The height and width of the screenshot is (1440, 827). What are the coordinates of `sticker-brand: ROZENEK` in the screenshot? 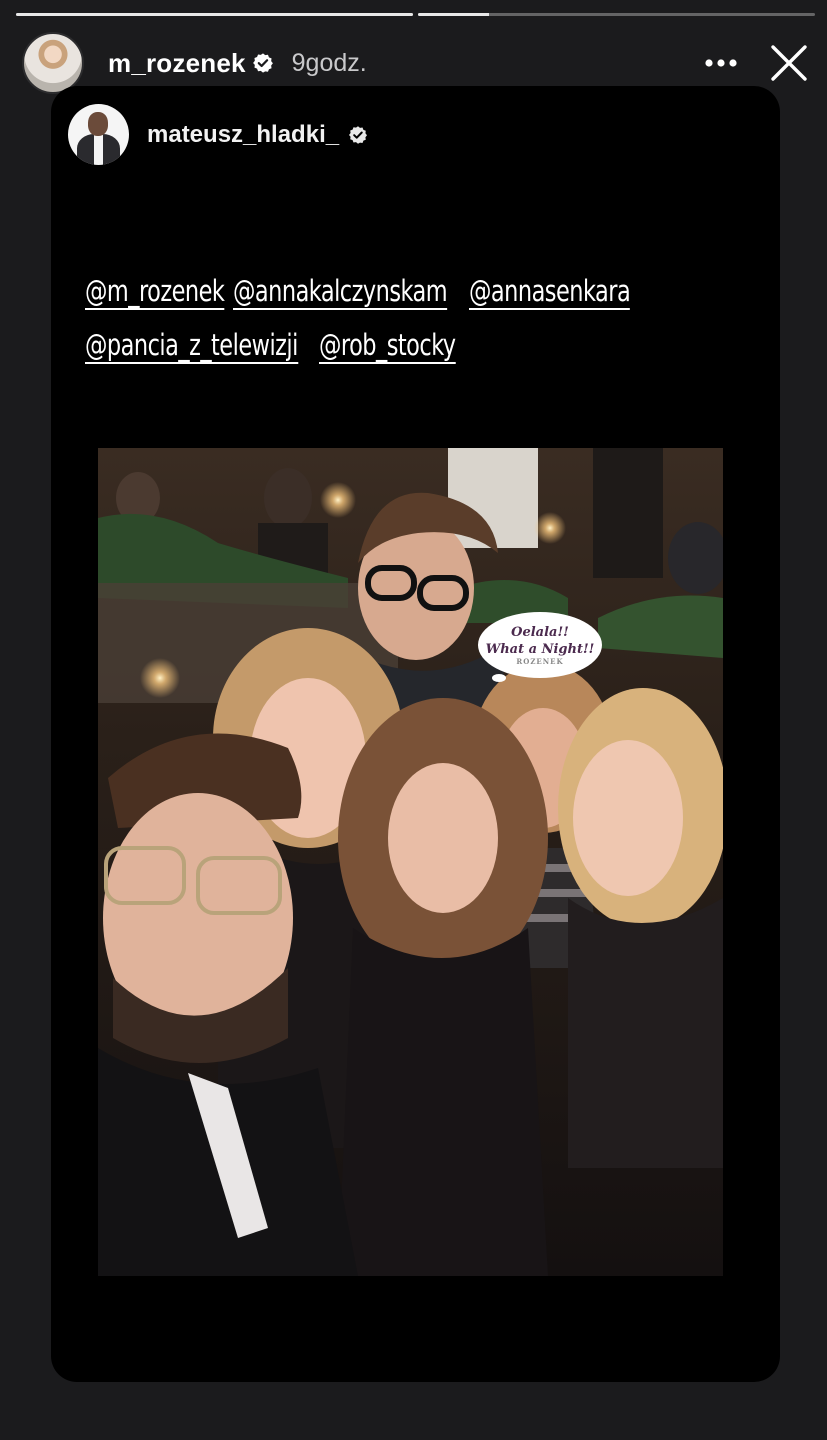 It's located at (540, 661).